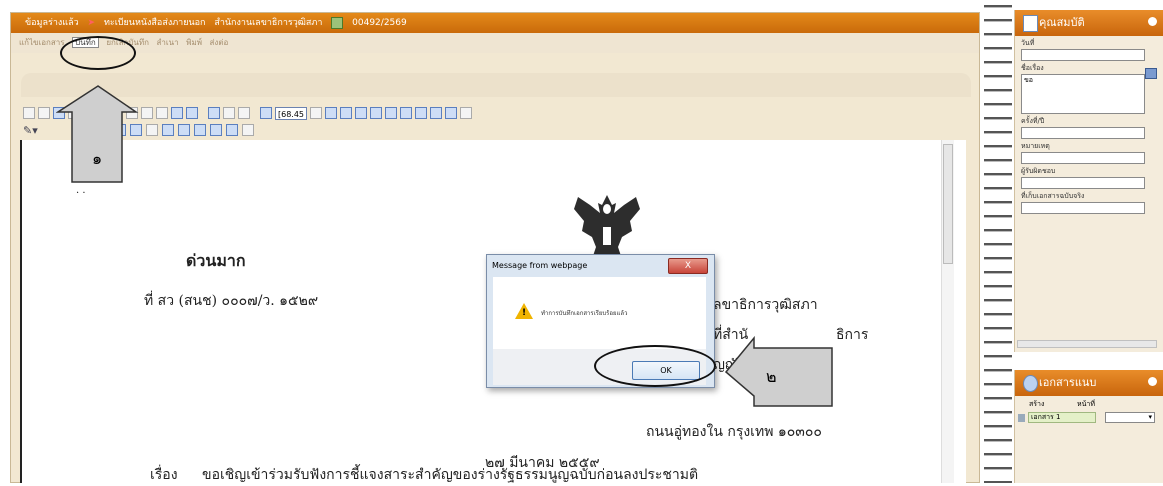 The height and width of the screenshot is (486, 1163). Describe the element at coordinates (167, 130) in the screenshot. I see `text-icon` at that location.